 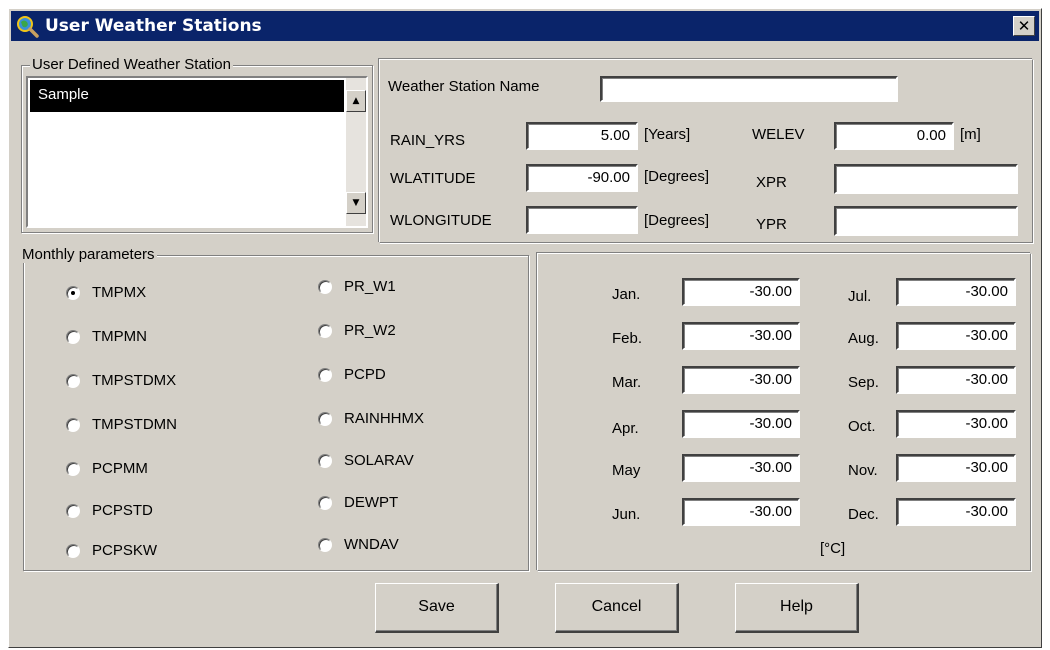 I want to click on radio-pr-w1: PR_W1, so click(x=357, y=286).